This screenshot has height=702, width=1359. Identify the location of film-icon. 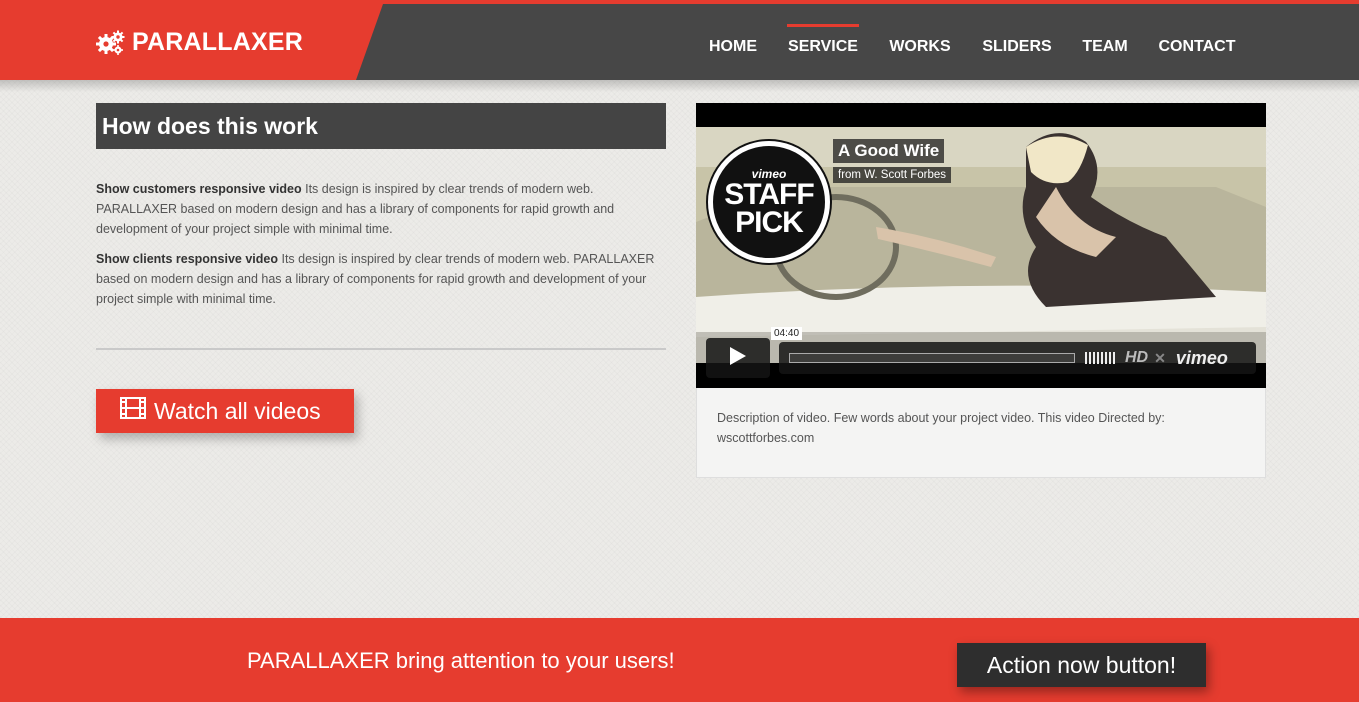
(133, 411).